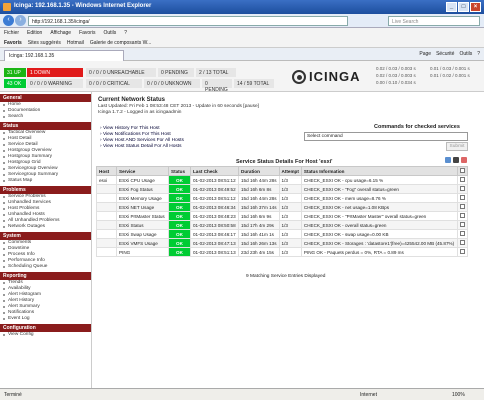  Describe the element at coordinates (425, 54) in the screenshot. I see `page-menu: Page` at that location.